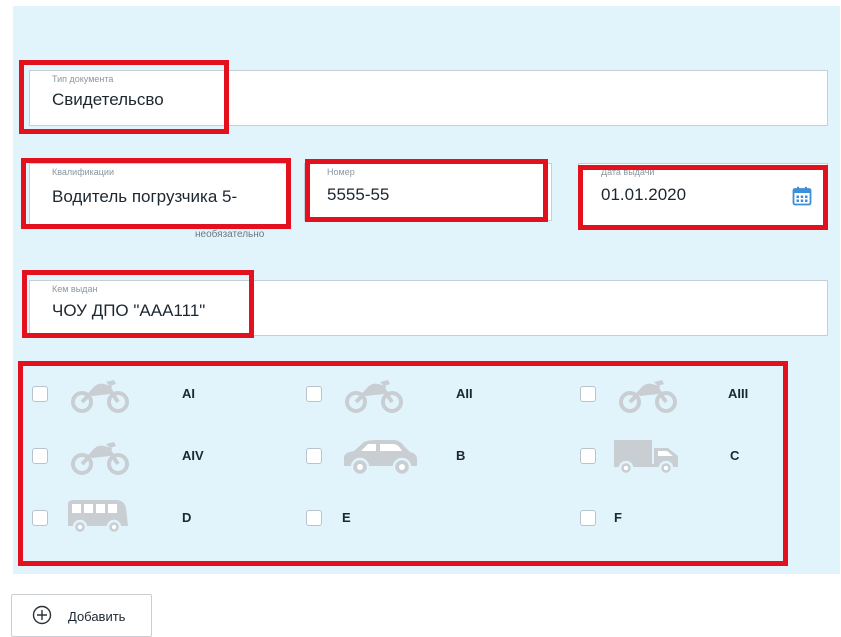 Image resolution: width=841 pixels, height=637 pixels. Describe the element at coordinates (314, 518) in the screenshot. I see `category-e-checkbox` at that location.